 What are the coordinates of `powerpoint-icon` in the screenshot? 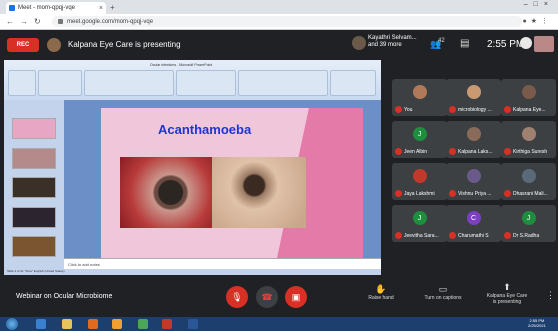 It's located at (167, 324).